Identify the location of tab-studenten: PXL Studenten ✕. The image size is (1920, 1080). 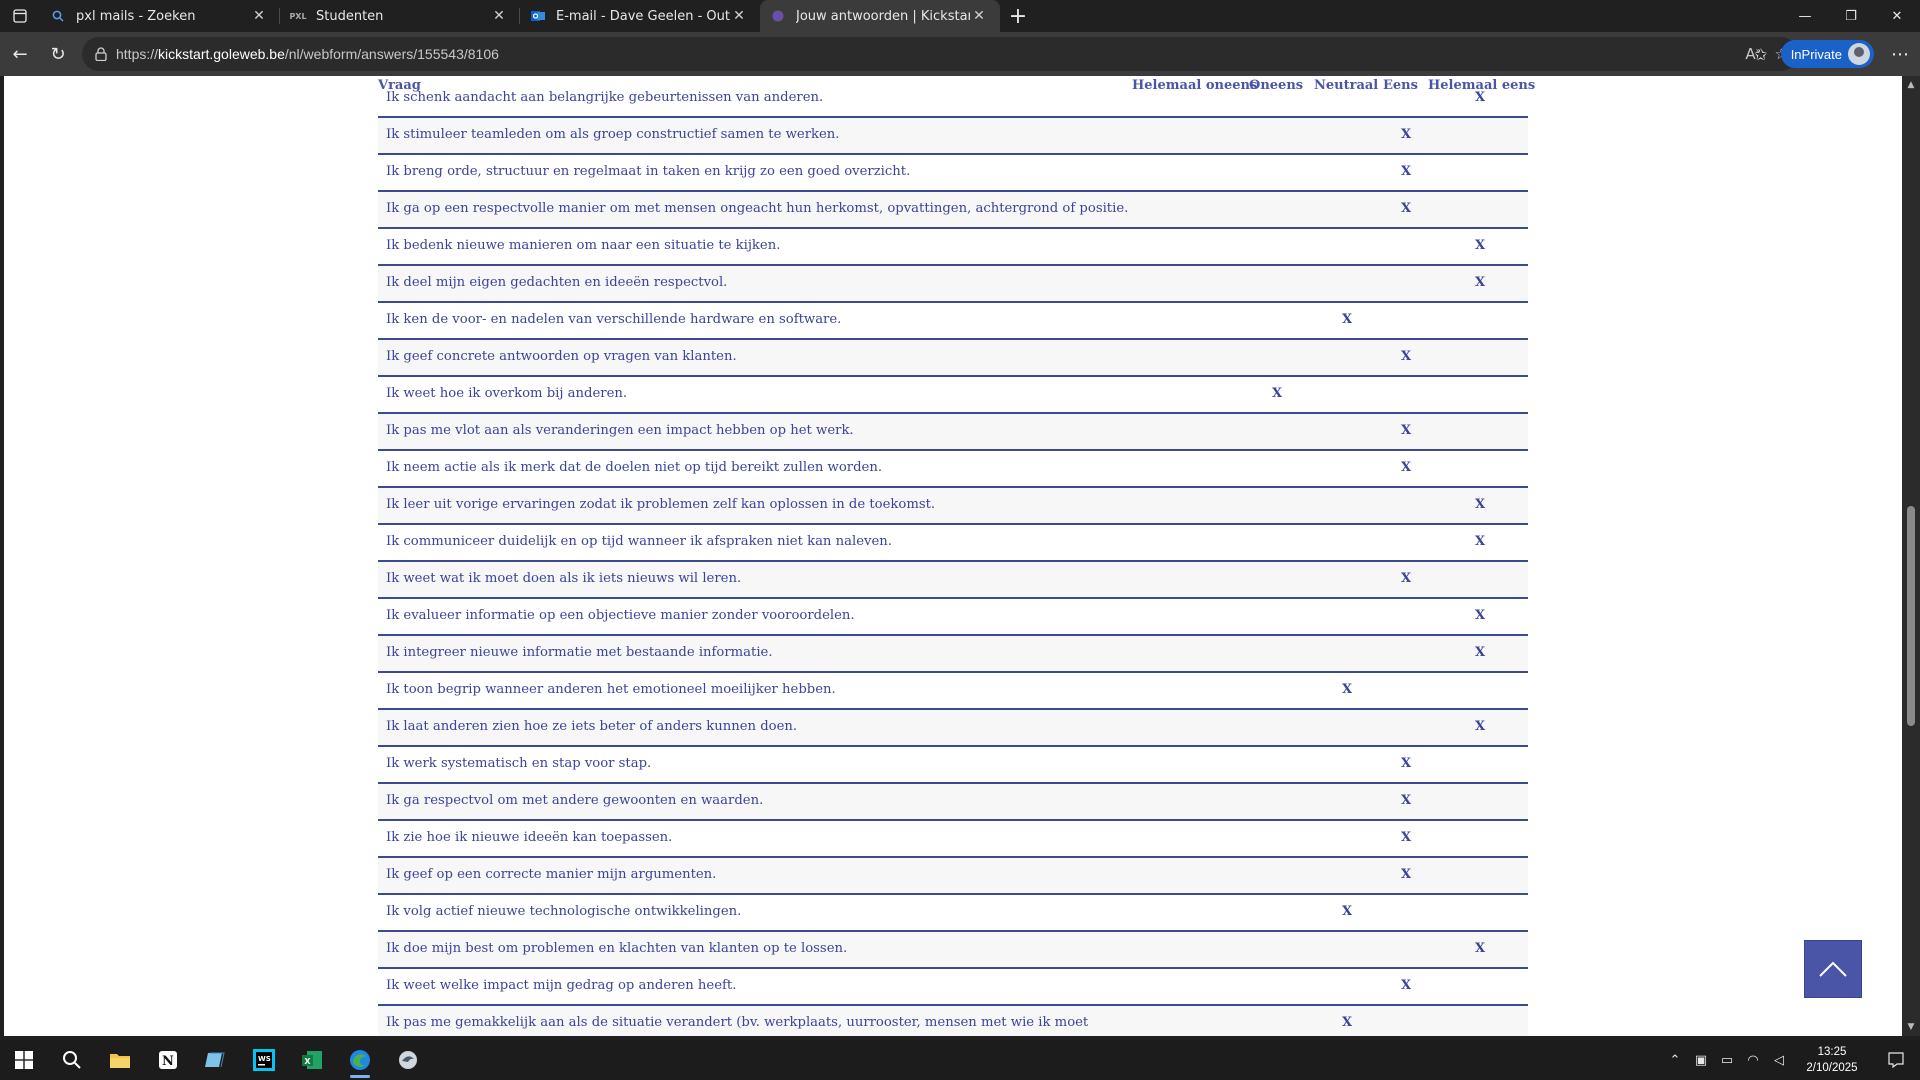
(400, 16).